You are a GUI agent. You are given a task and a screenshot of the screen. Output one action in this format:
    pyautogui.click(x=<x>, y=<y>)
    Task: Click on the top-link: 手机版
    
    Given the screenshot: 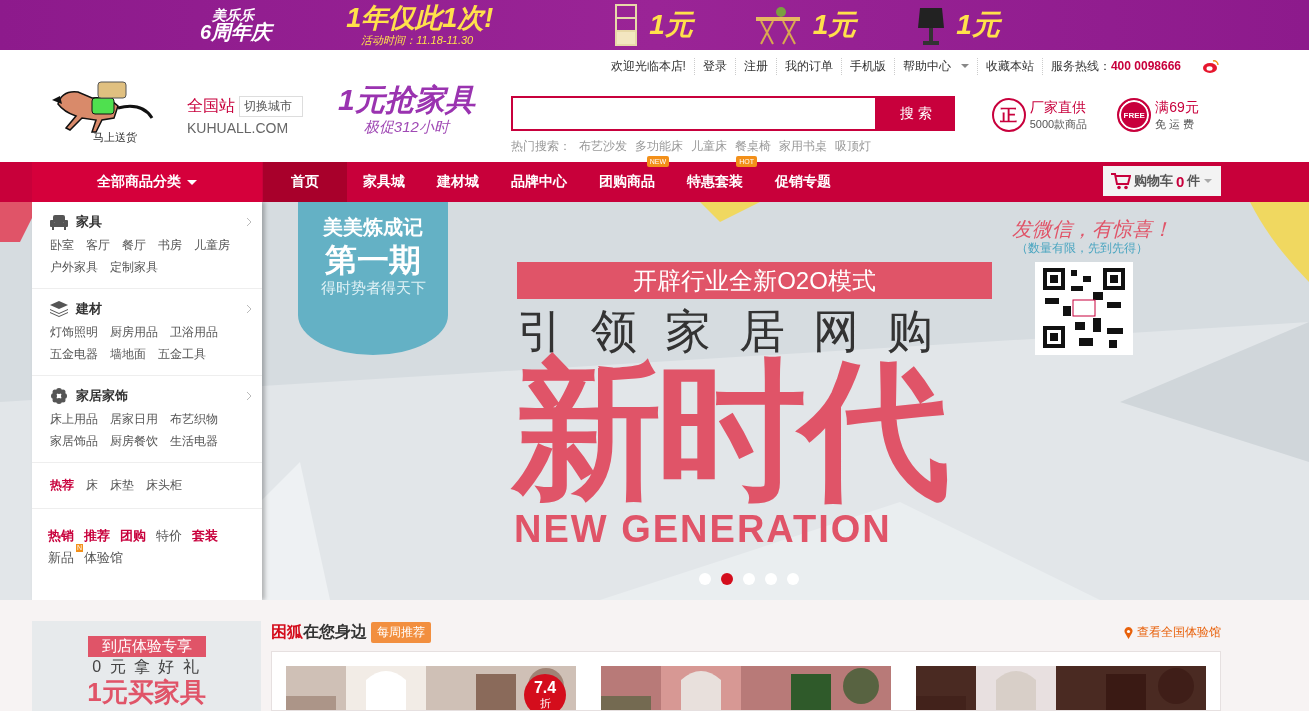 What is the action you would take?
    pyautogui.click(x=867, y=66)
    